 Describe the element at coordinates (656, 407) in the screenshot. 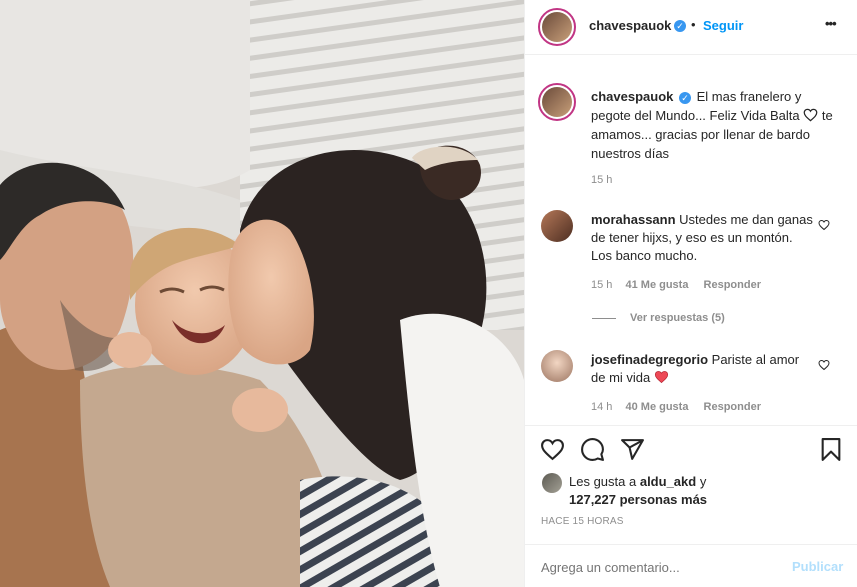

I see `comment-likes: 40 Me gusta` at that location.